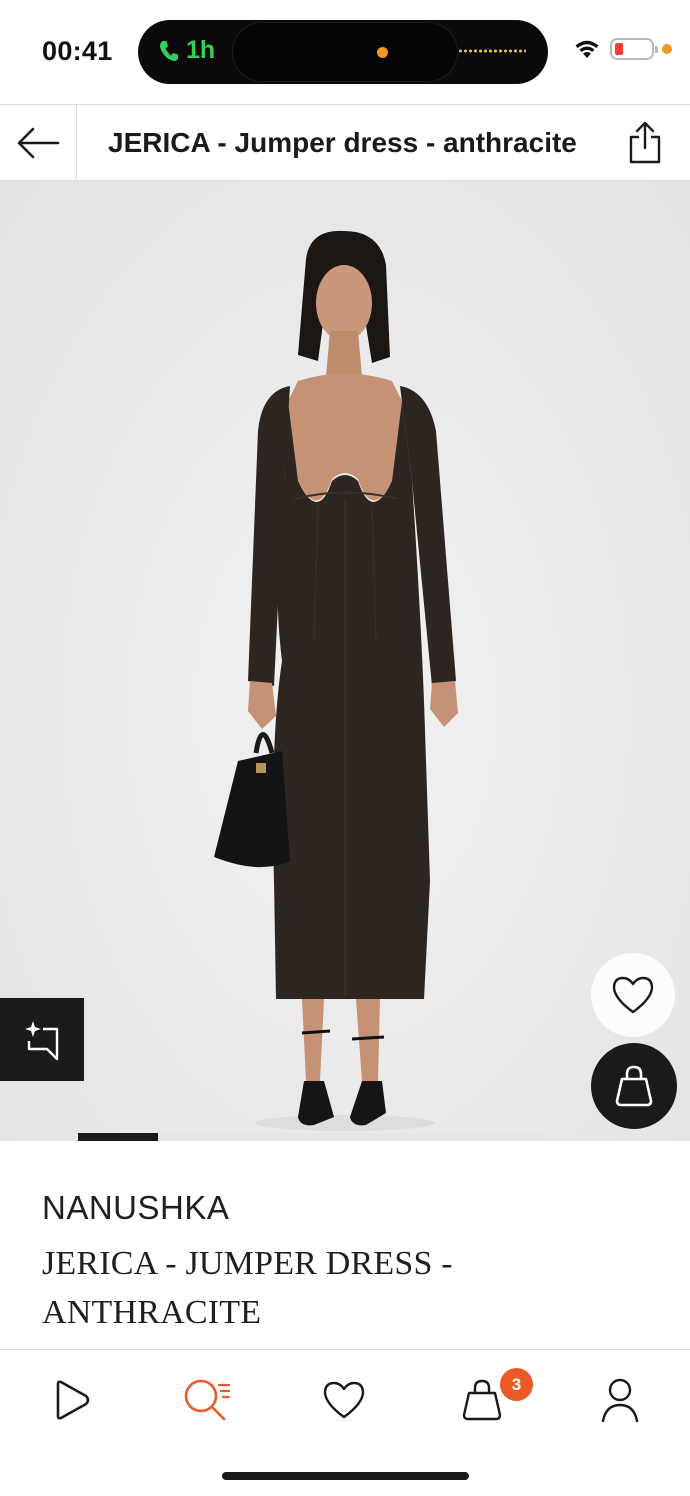 The image size is (690, 1496). Describe the element at coordinates (201, 50) in the screenshot. I see `call-duration: 1h` at that location.